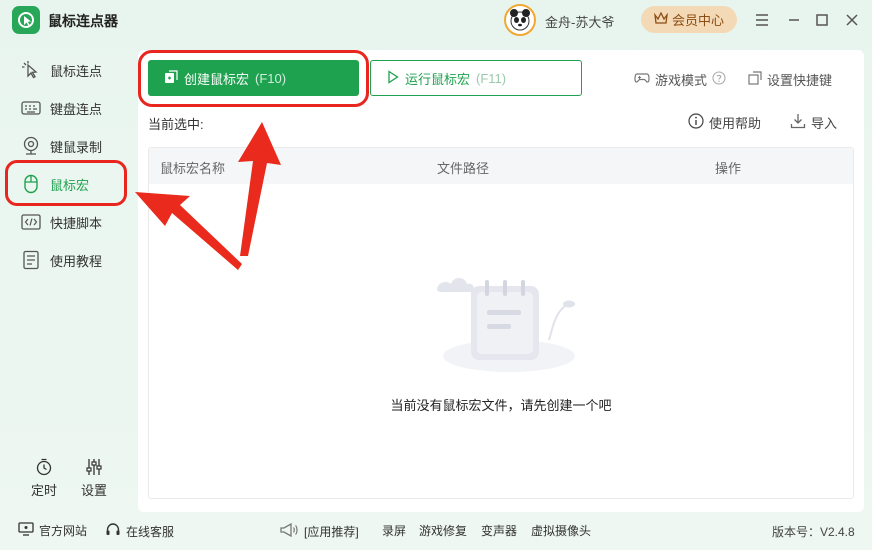 The width and height of the screenshot is (872, 550). What do you see at coordinates (443, 530) in the screenshot?
I see `footer-link-game-repair: 游戏修复` at bounding box center [443, 530].